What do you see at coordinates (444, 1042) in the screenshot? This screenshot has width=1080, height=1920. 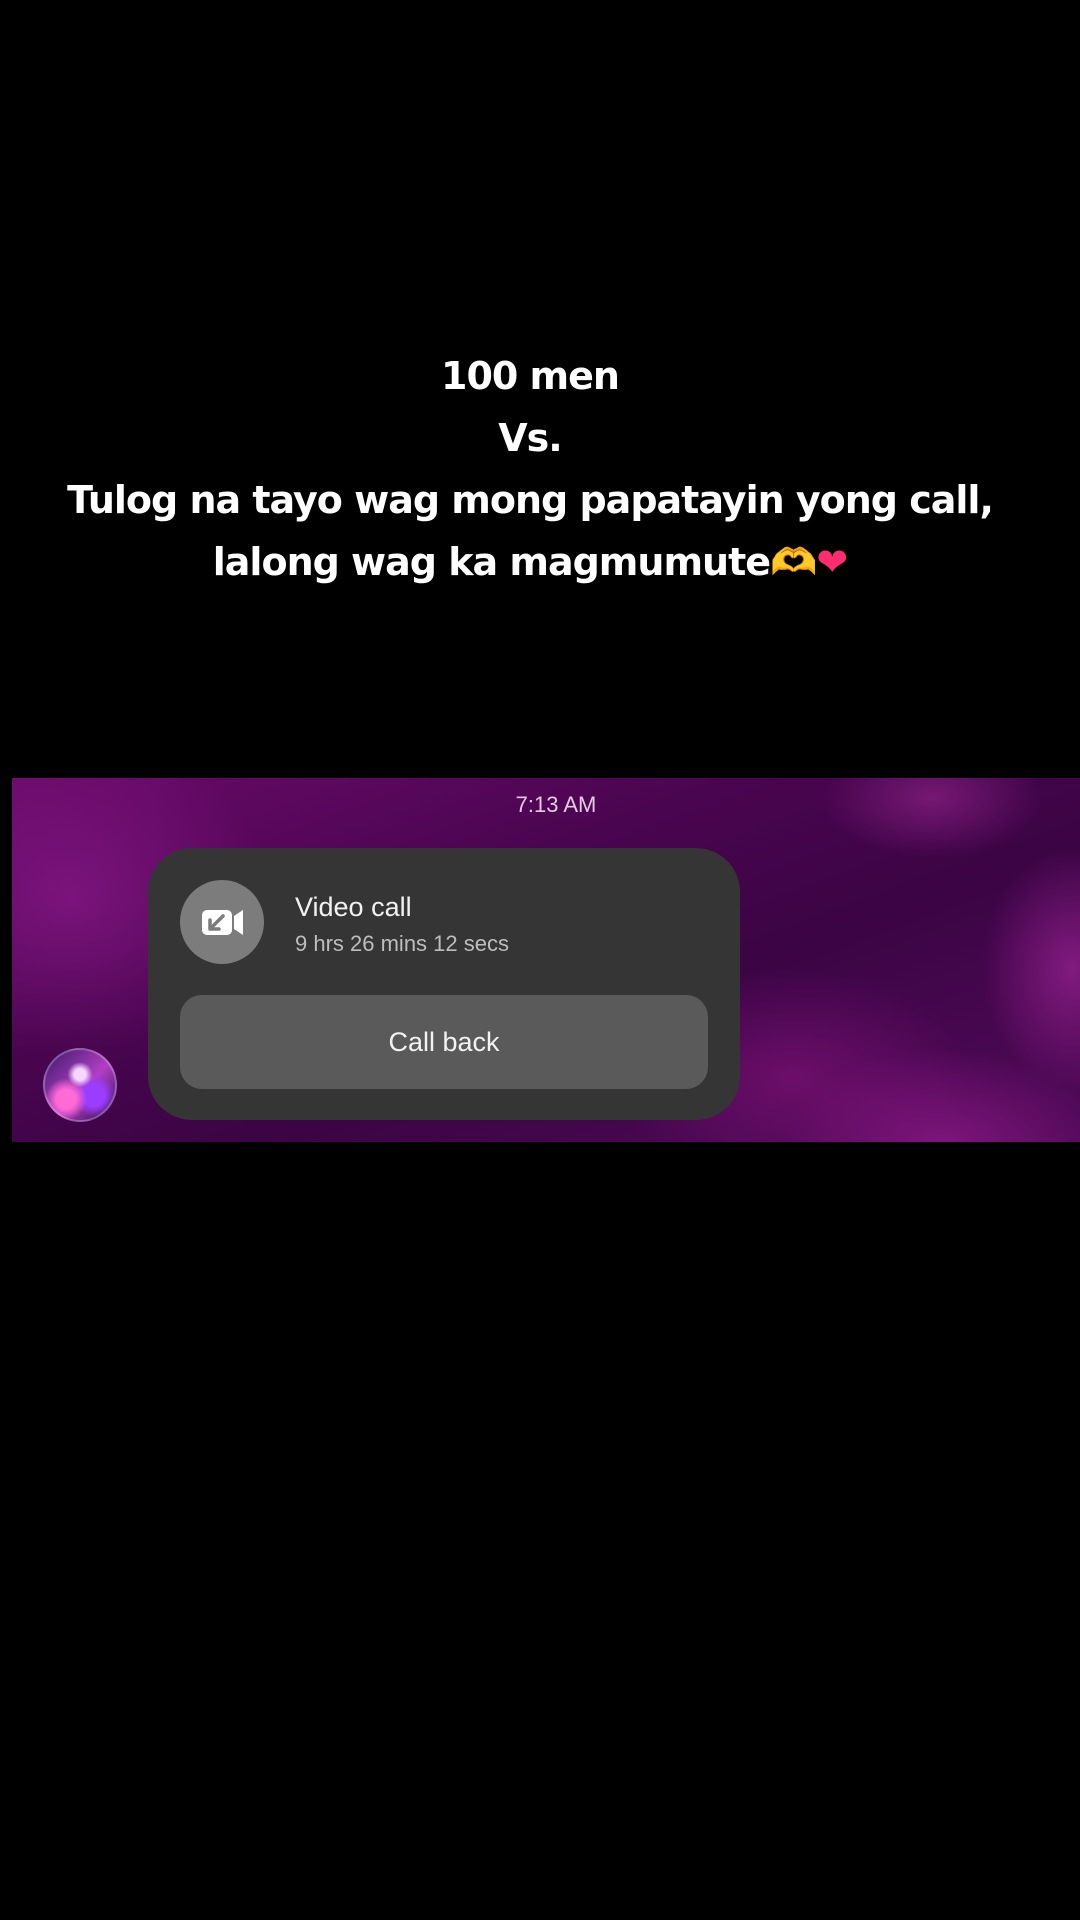 I see `call-back-button: Call back` at bounding box center [444, 1042].